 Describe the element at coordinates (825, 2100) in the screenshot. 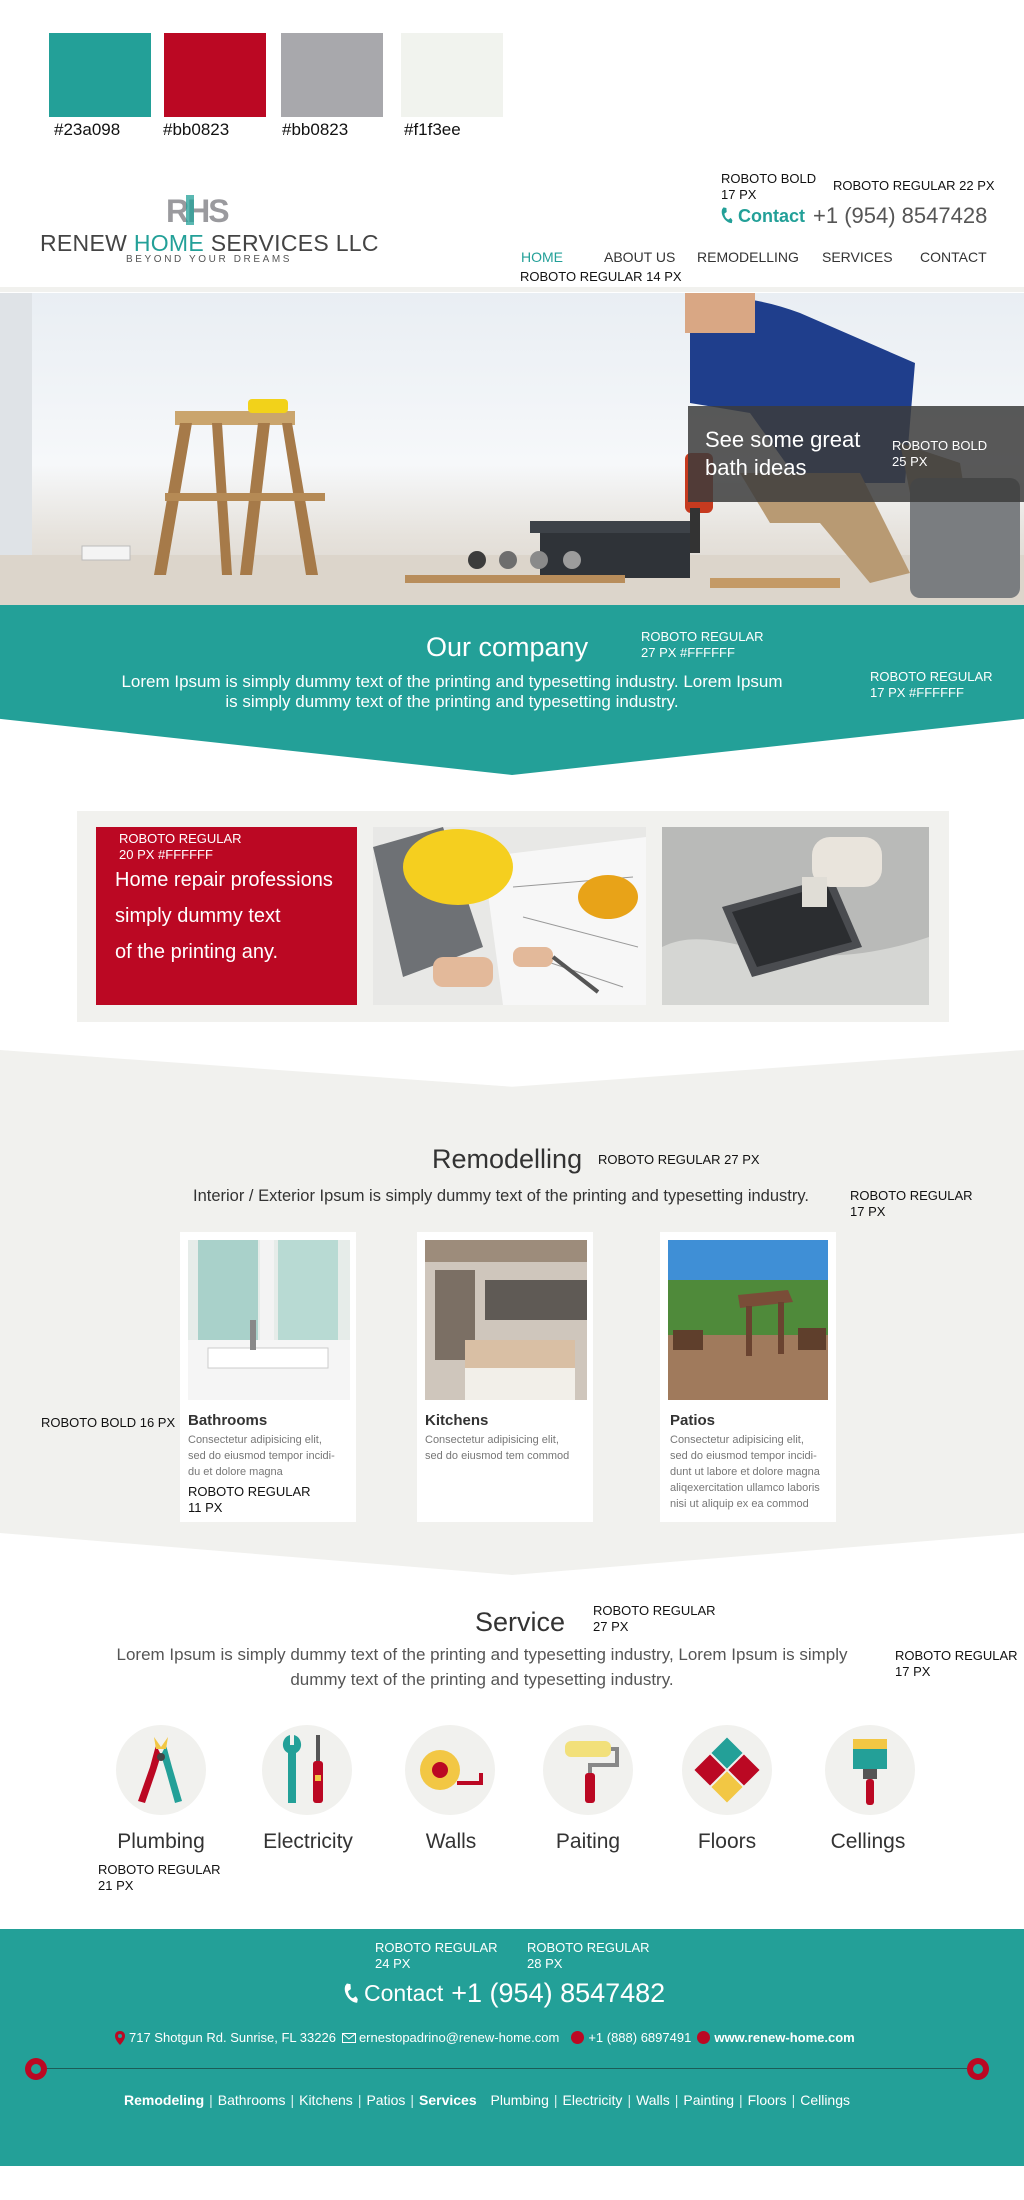

I see `footer-link-ceilings: Cellings` at that location.